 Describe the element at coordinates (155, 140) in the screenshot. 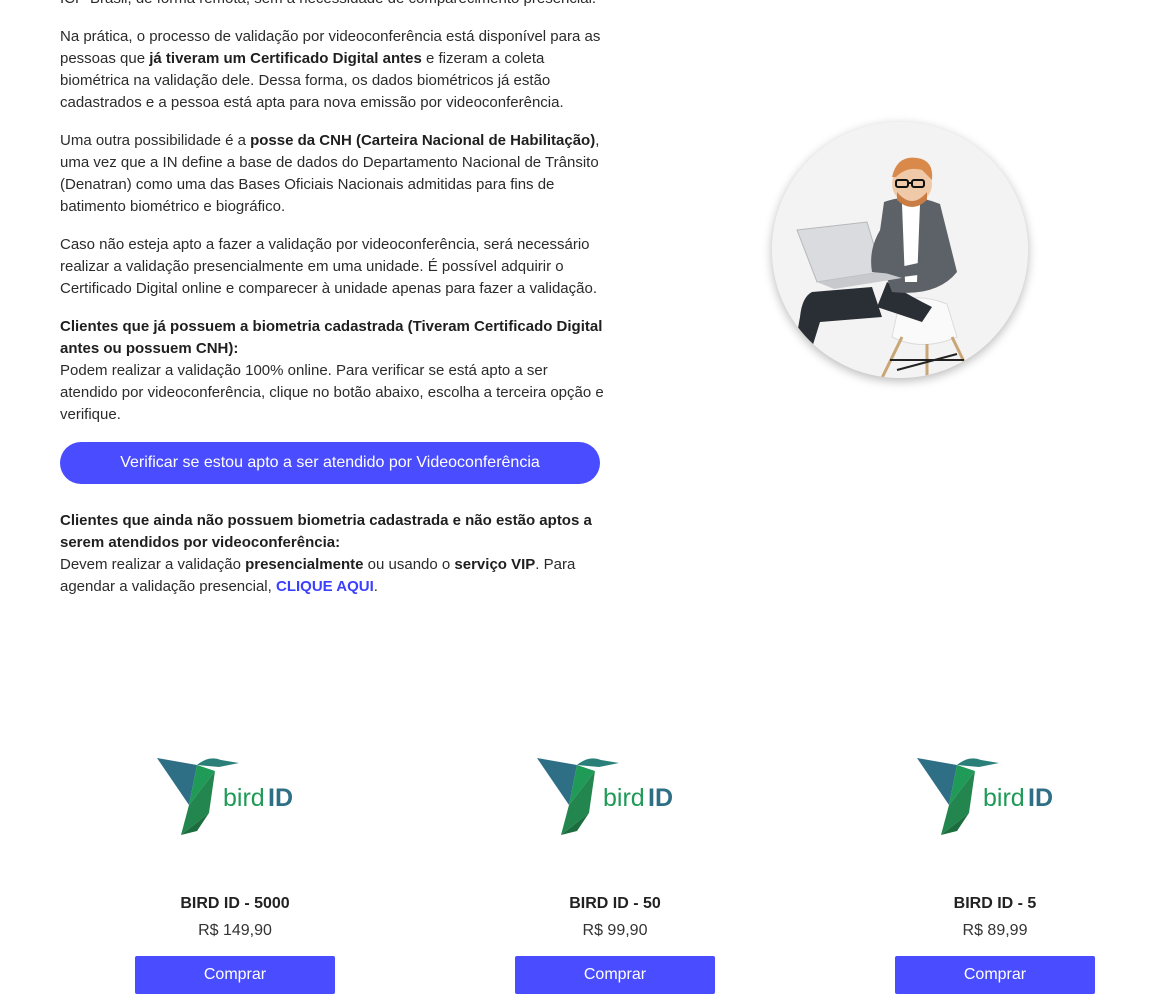

I see `text: Uma outra possibilidade é a` at that location.